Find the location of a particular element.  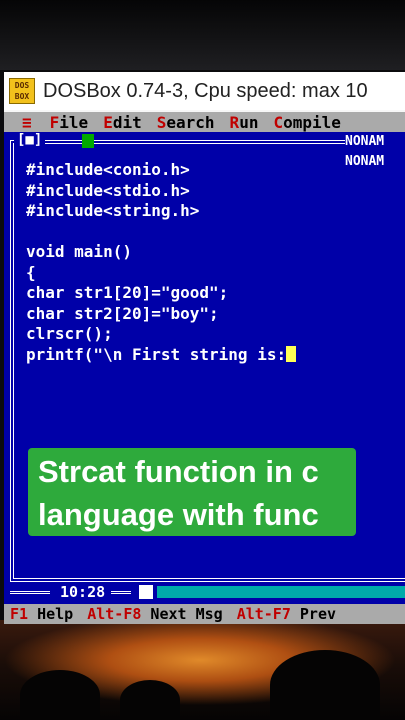

menu-compile: Compile is located at coordinates (306, 122).